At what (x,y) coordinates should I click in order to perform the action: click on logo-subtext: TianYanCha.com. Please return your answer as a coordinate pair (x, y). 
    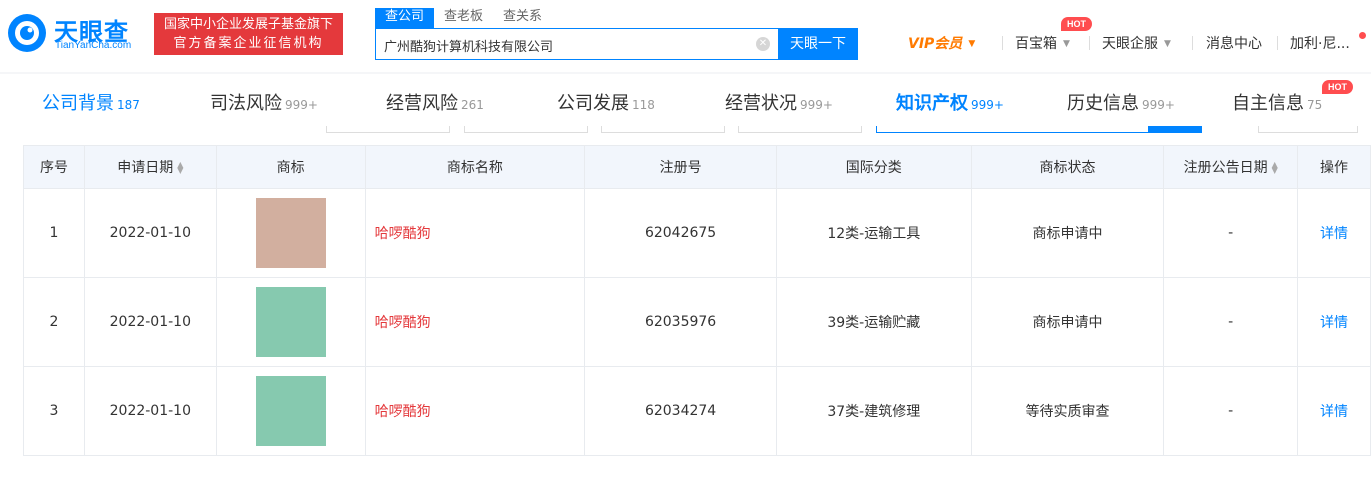
    Looking at the image, I should click on (93, 45).